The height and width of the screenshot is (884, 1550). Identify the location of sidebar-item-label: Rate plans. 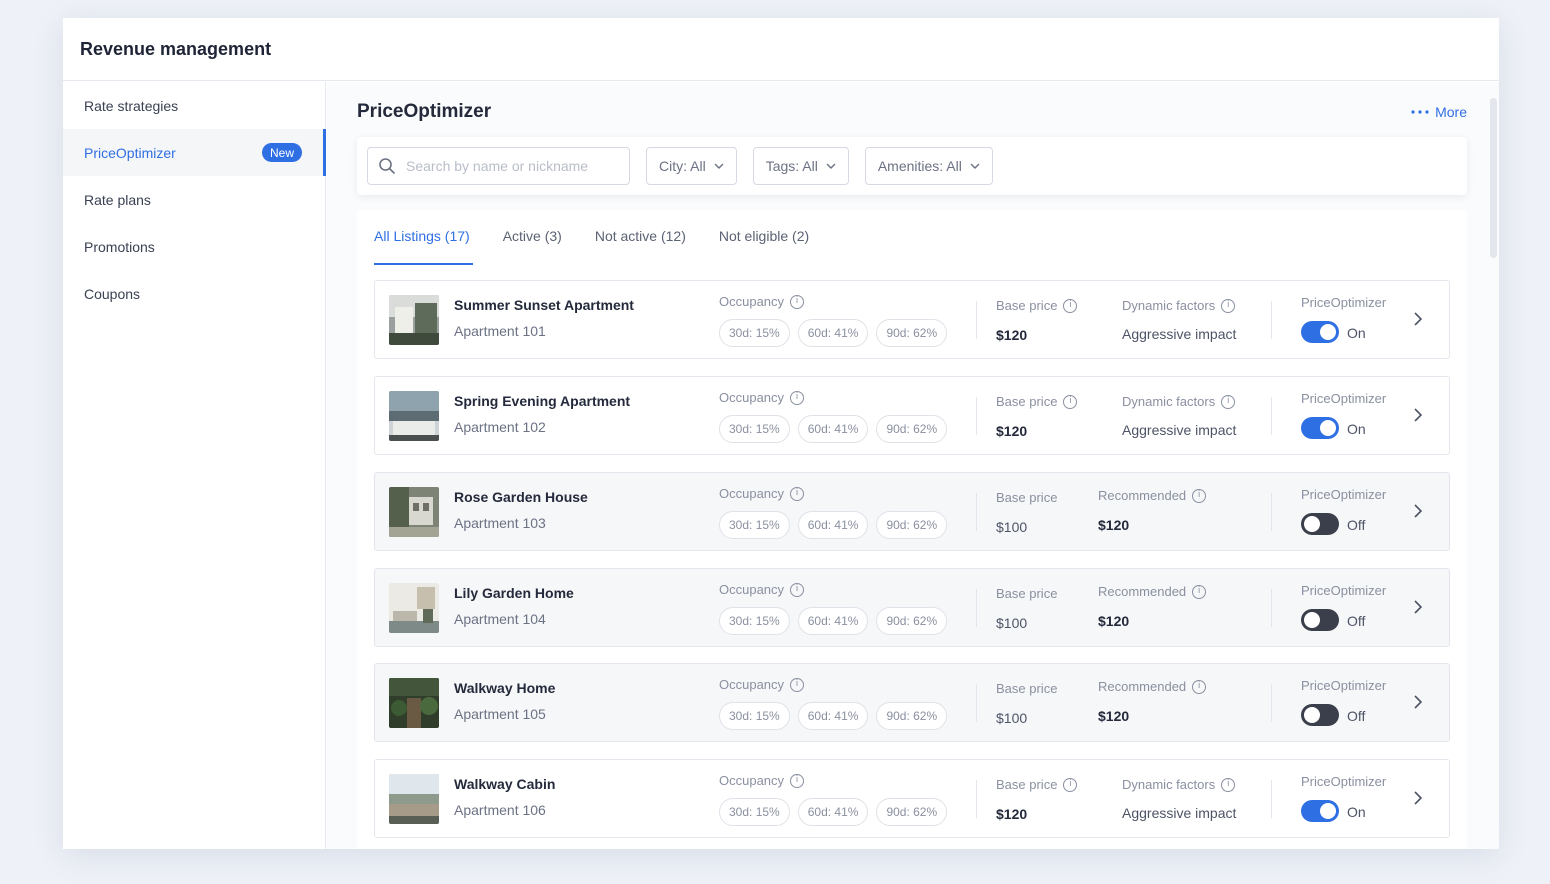
(117, 199).